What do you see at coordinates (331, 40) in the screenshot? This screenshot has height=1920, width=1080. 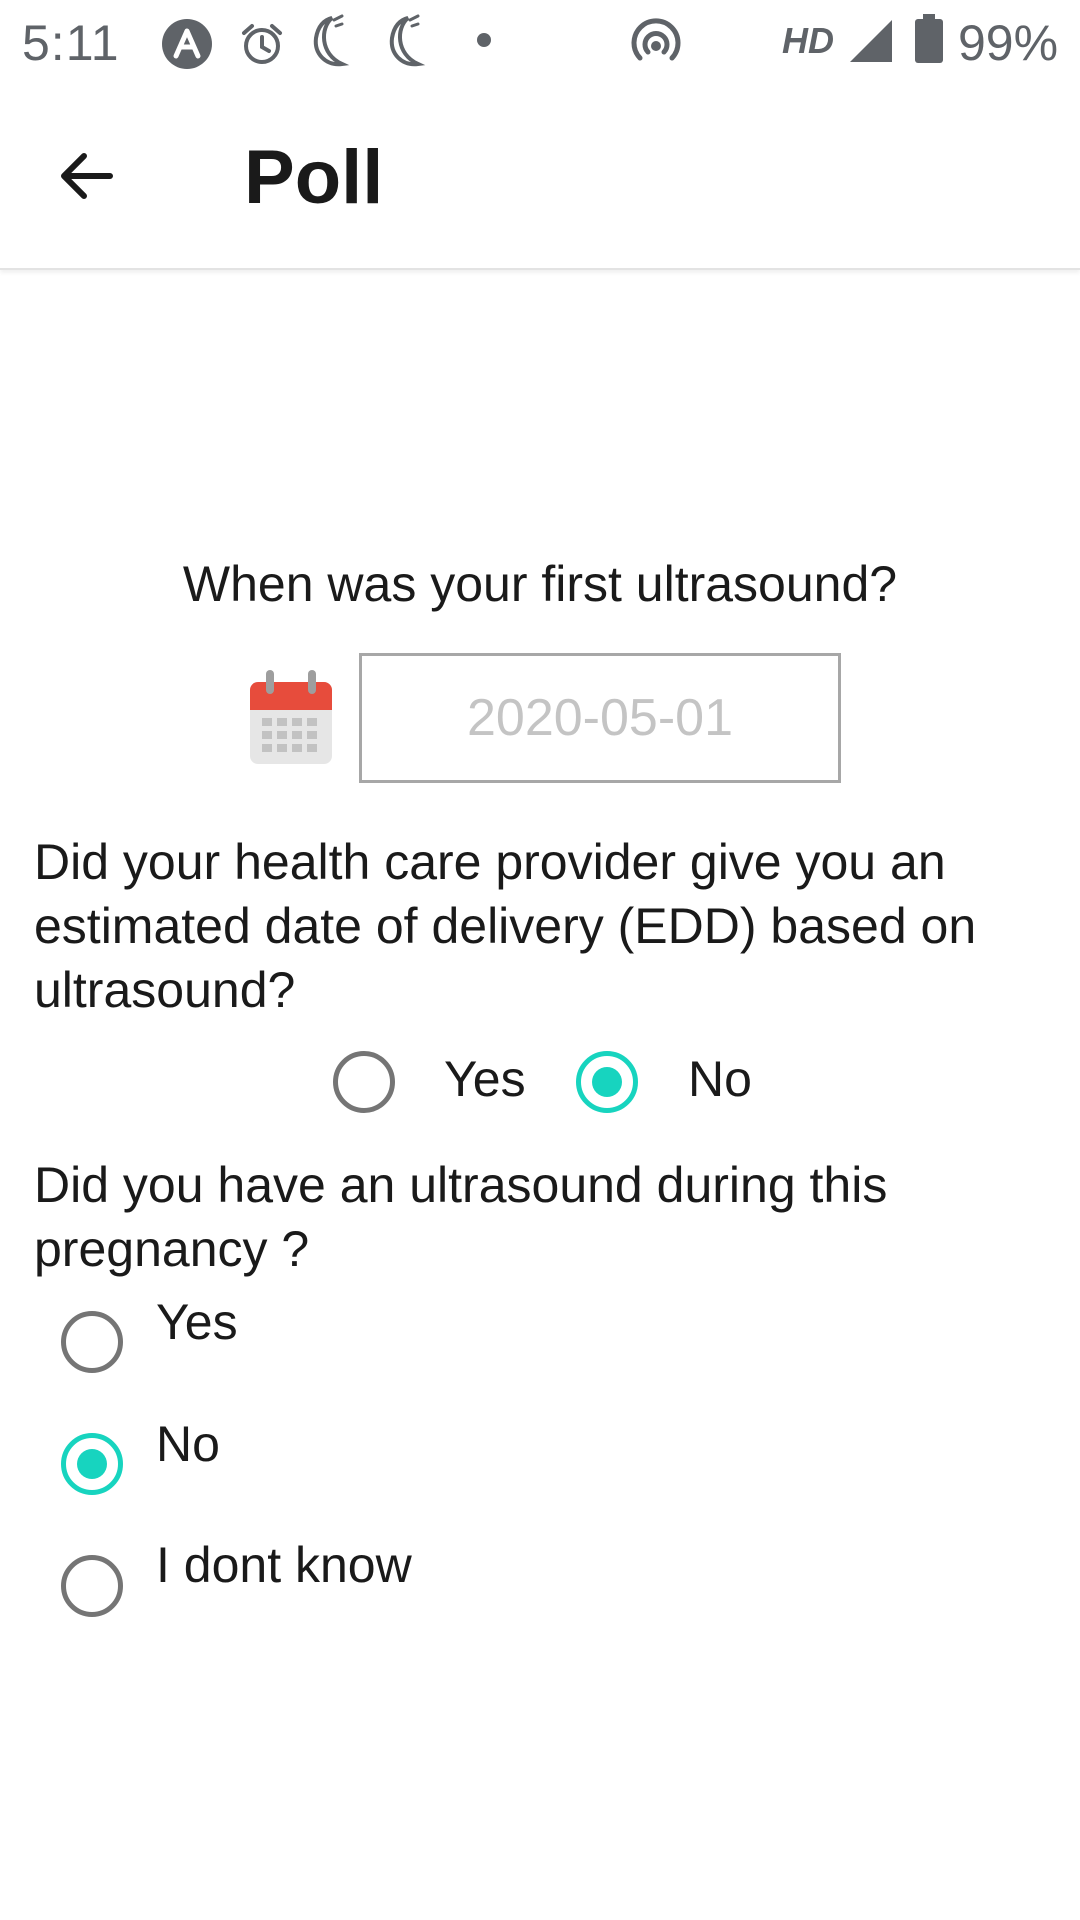 I see `do-not-disturb-moon-icon` at bounding box center [331, 40].